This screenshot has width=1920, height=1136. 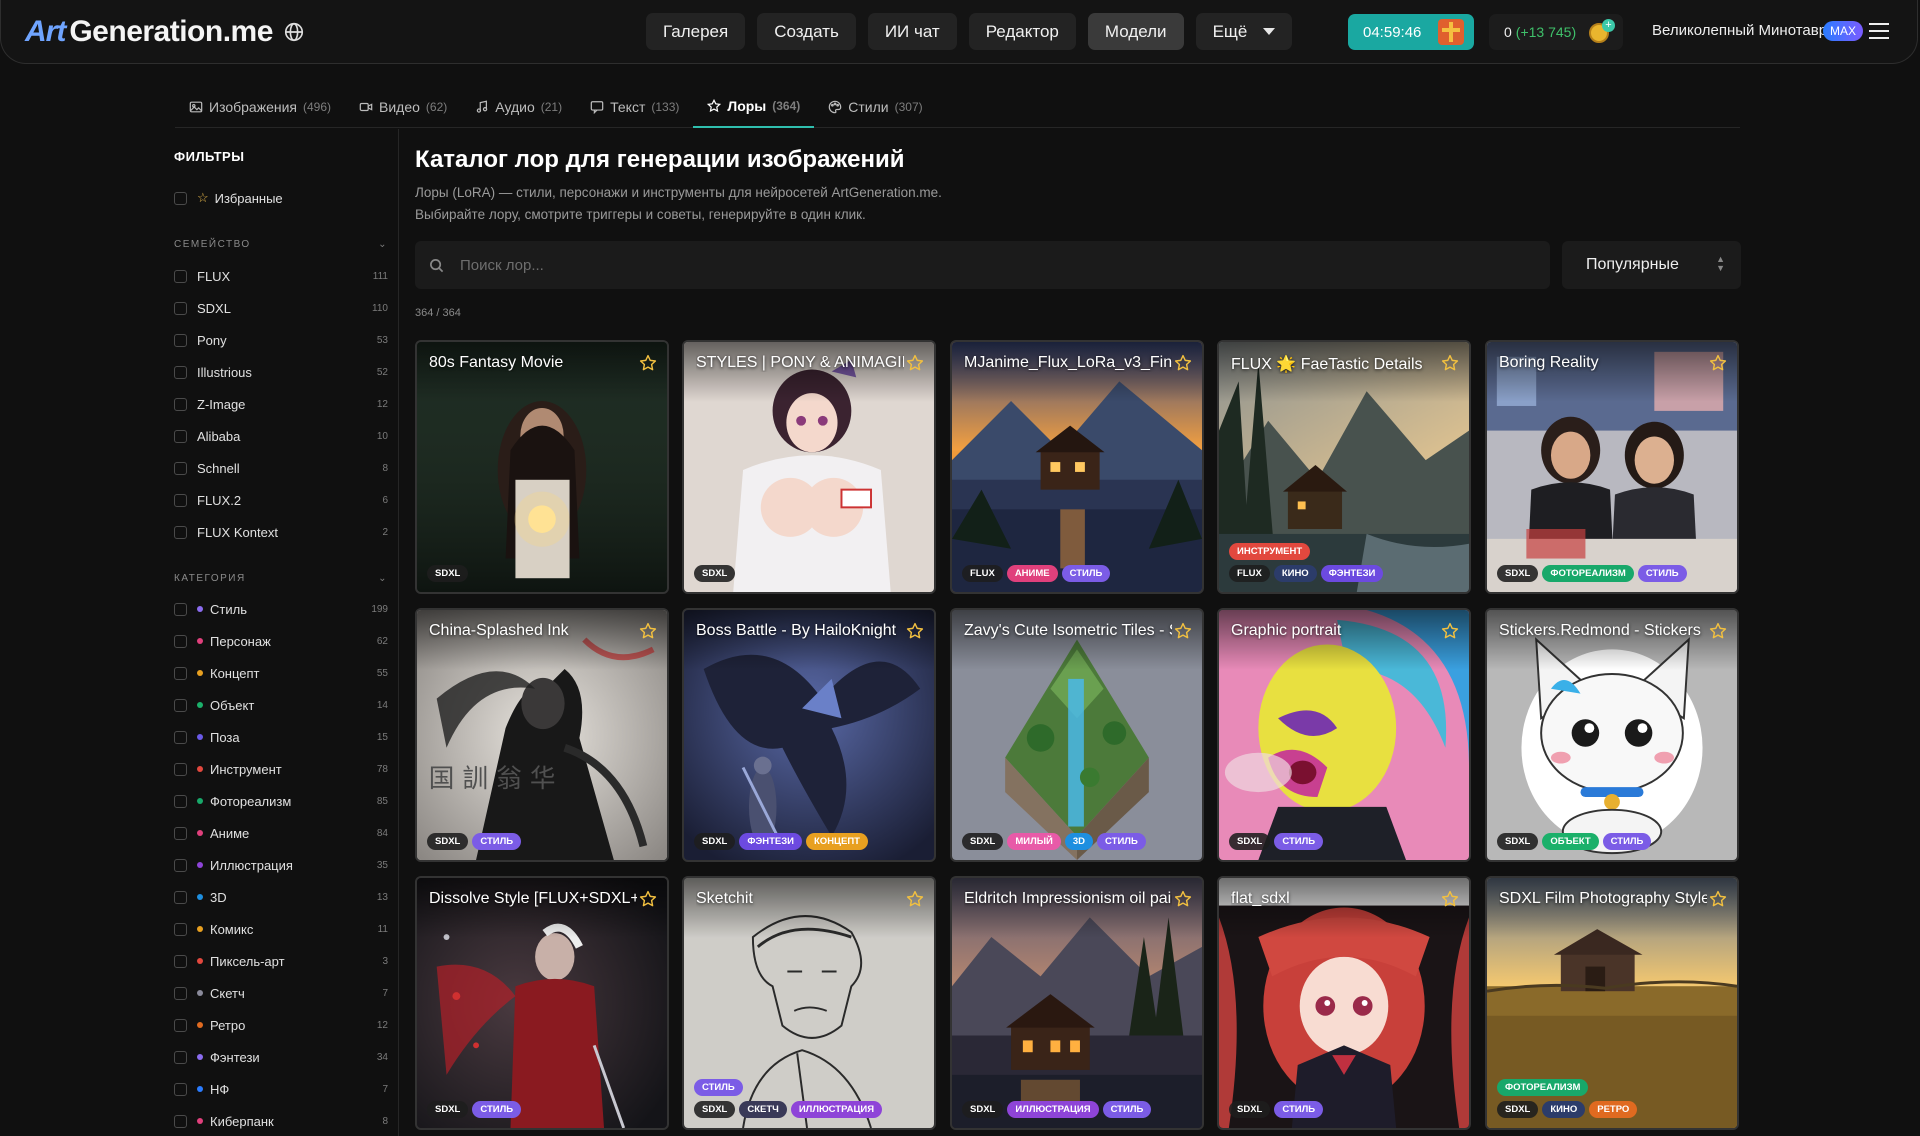 I want to click on tab-text: Текст (133), so click(x=634, y=106).